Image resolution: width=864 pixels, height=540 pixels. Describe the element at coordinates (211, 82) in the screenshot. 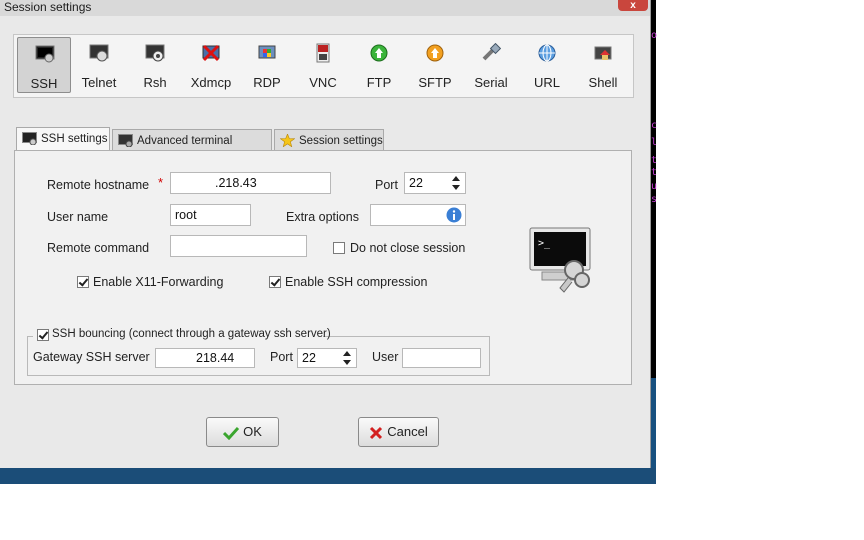

I see `session-type-label: Xdmcp` at that location.